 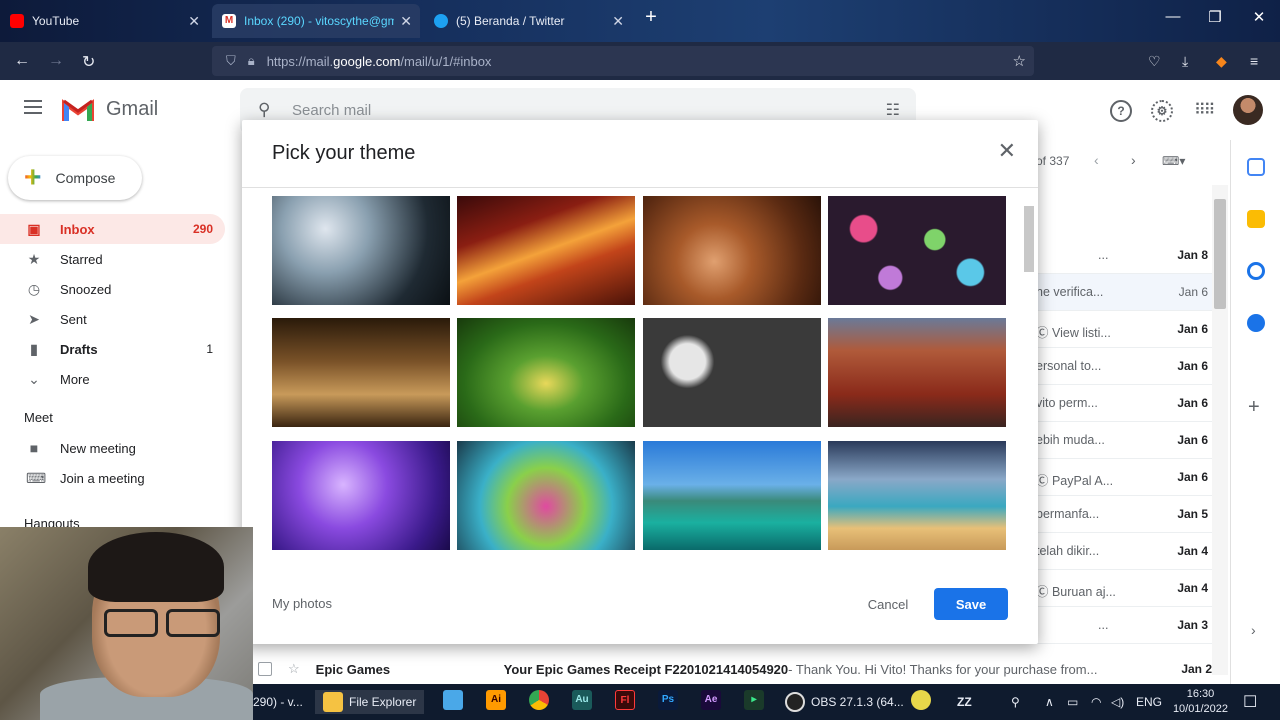 I want to click on menu-icon: ≡, so click(x=1254, y=61).